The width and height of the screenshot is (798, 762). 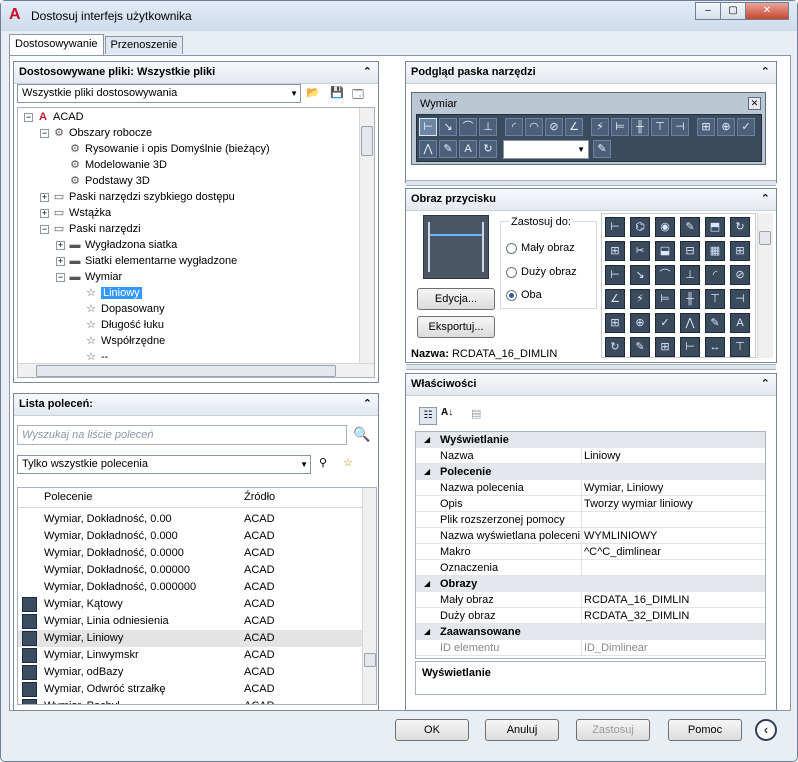 I want to click on gallery-image-icon: ◜, so click(x=715, y=275).